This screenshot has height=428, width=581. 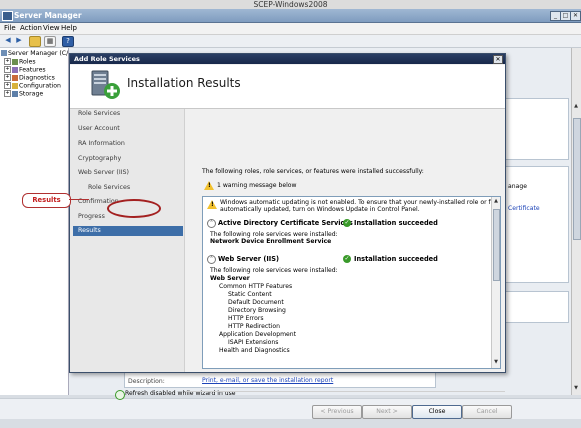 What do you see at coordinates (498, 59) in the screenshot?
I see `dialog-close-icon: ✕` at bounding box center [498, 59].